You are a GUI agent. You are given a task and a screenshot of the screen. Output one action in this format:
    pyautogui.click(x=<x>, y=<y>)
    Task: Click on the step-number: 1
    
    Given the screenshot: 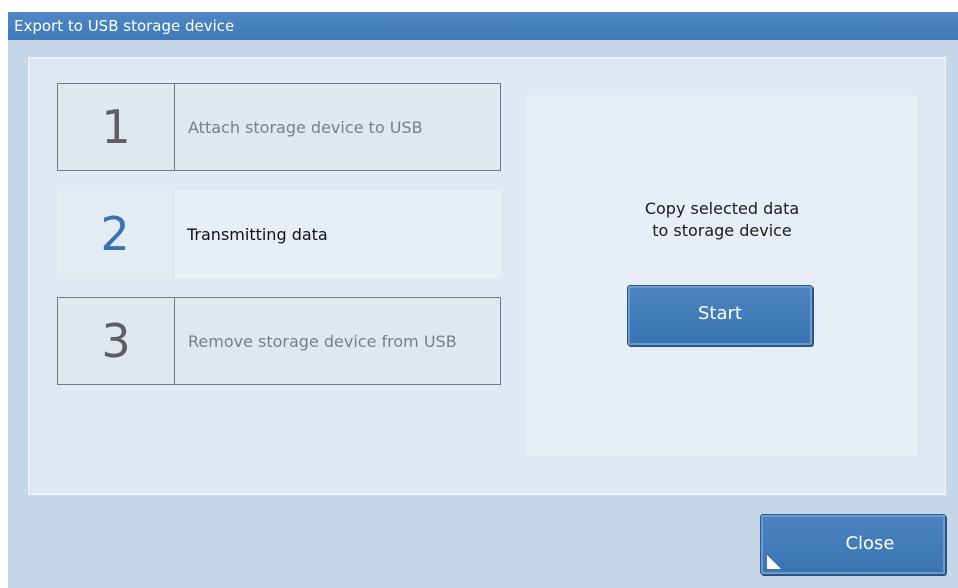 What is the action you would take?
    pyautogui.click(x=116, y=127)
    